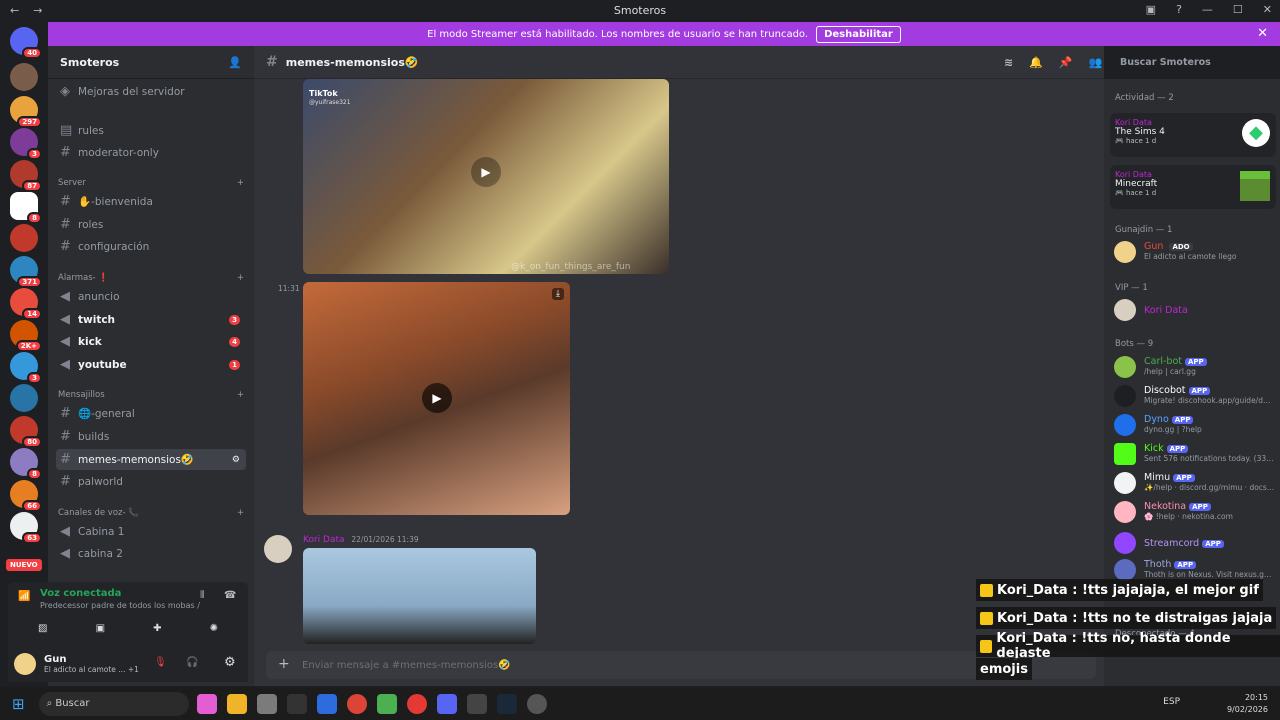 Image resolution: width=1280 pixels, height=720 pixels. Describe the element at coordinates (437, 398) in the screenshot. I see `play-icon: ▶` at that location.